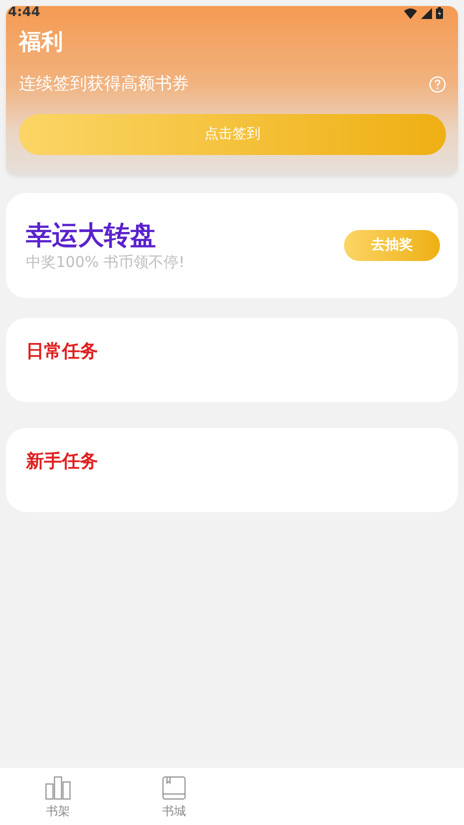 The width and height of the screenshot is (464, 825). I want to click on card-subtitle: 中奖100% 书币领不停!, so click(105, 262).